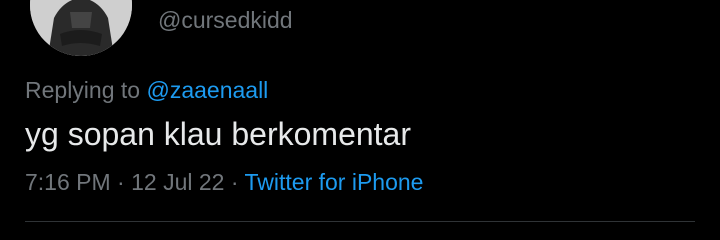  I want to click on avatar-image, so click(81, 28).